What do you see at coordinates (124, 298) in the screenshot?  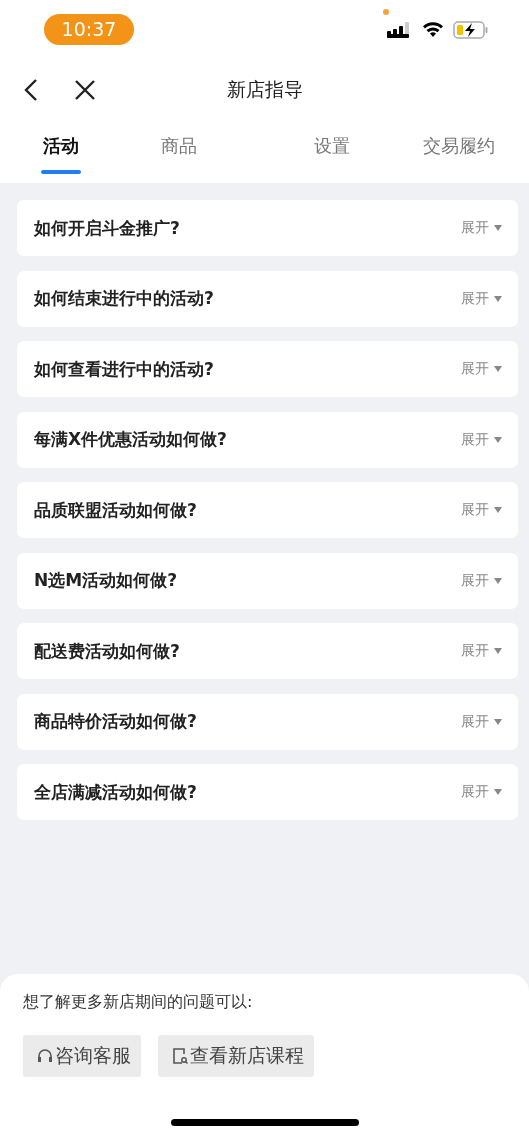 I see `question-text: 如何结束进行中的活动?` at bounding box center [124, 298].